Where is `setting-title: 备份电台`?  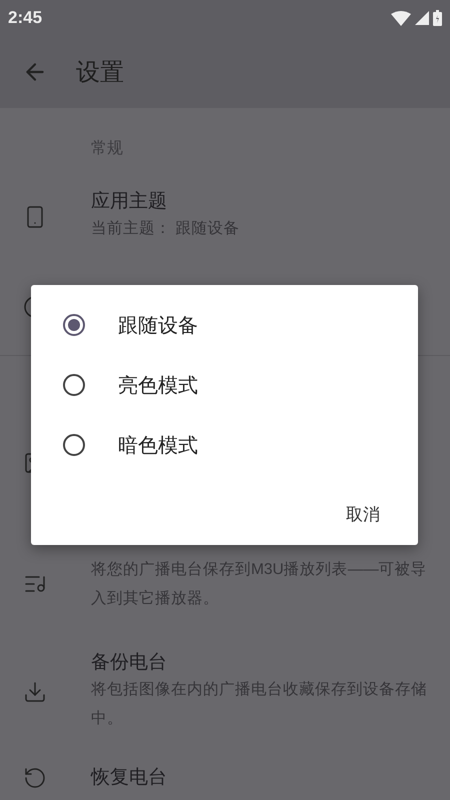
setting-title: 备份电台 is located at coordinates (129, 663).